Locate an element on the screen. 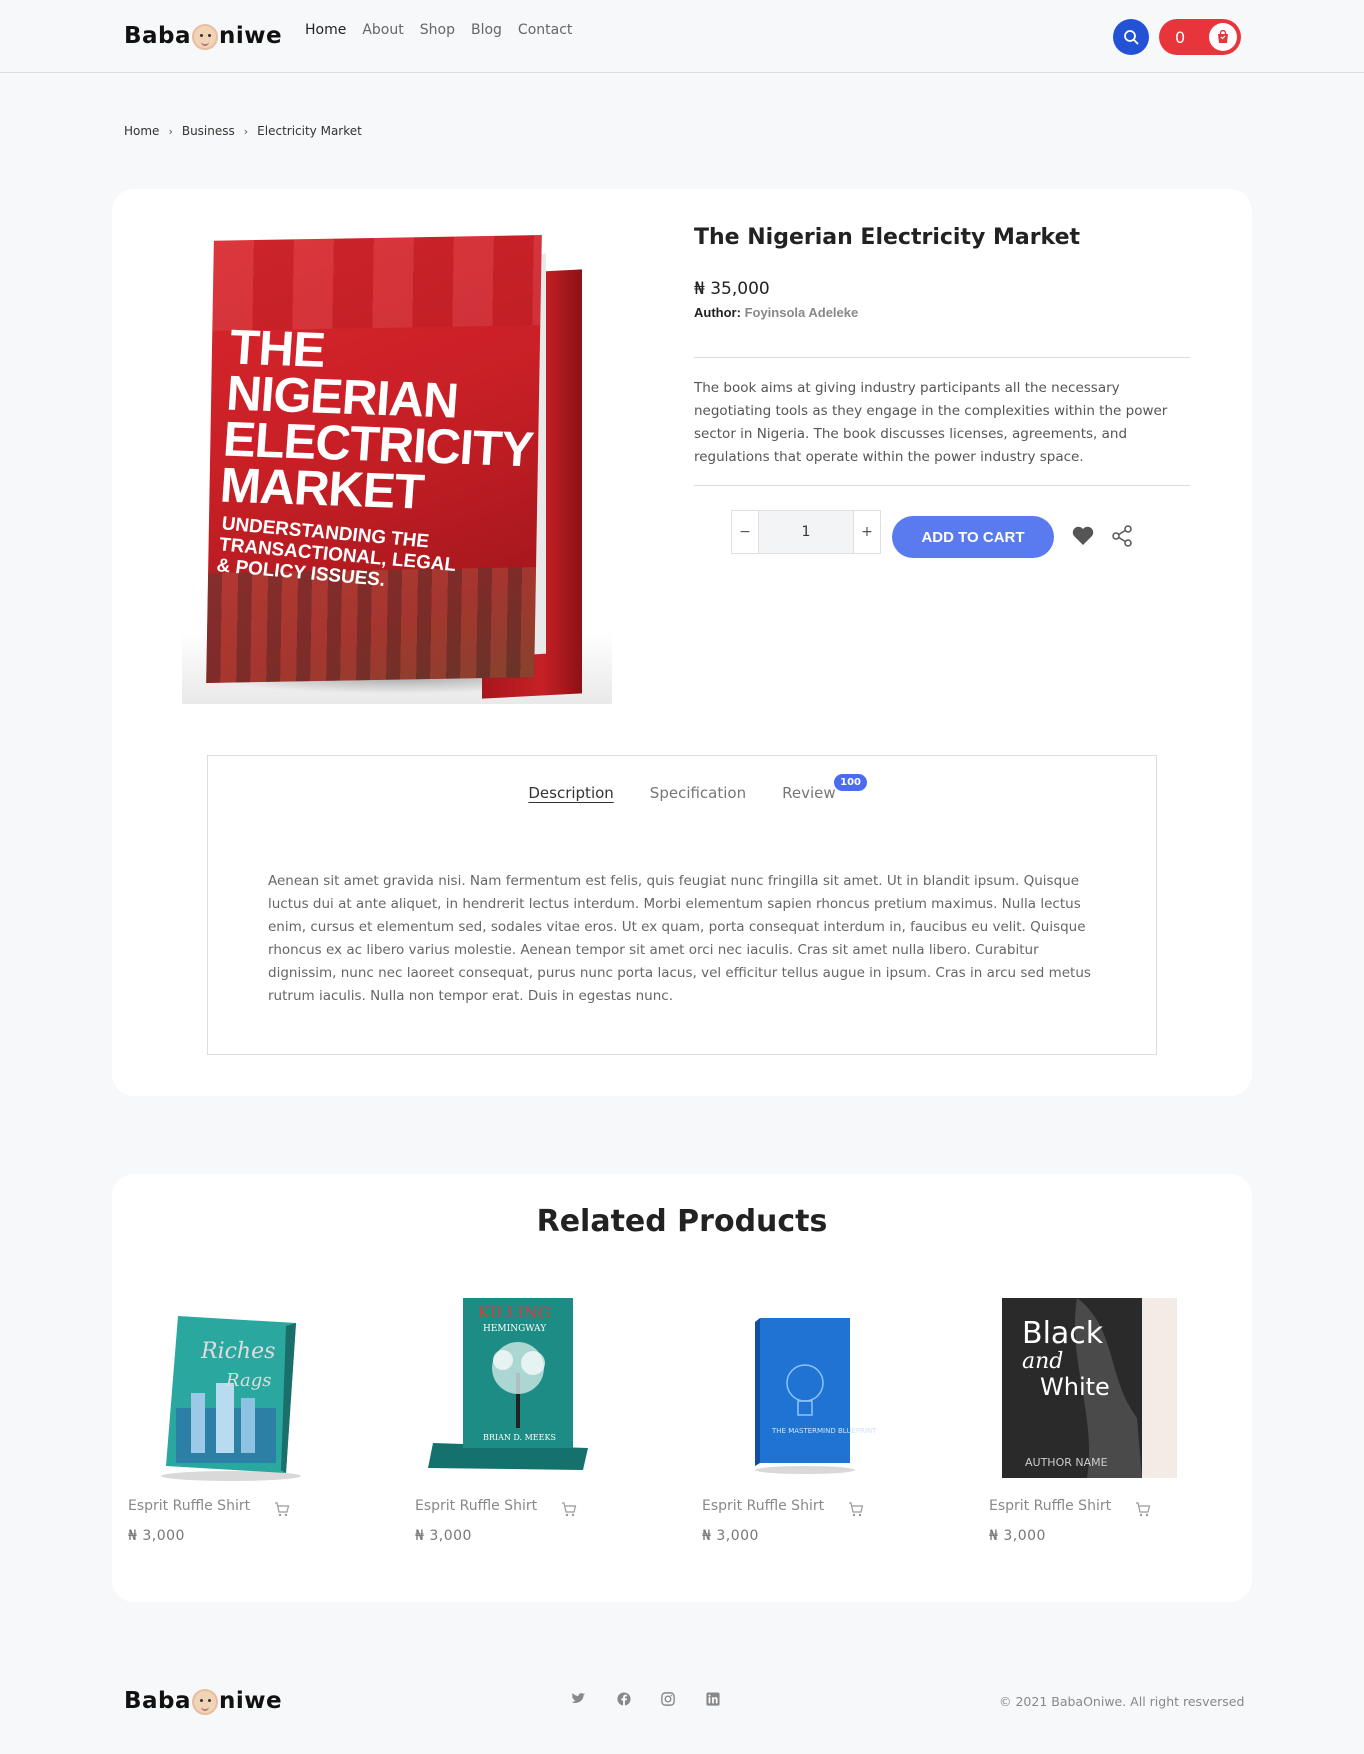 The width and height of the screenshot is (1364, 1754). cart-button: 0 is located at coordinates (1200, 37).